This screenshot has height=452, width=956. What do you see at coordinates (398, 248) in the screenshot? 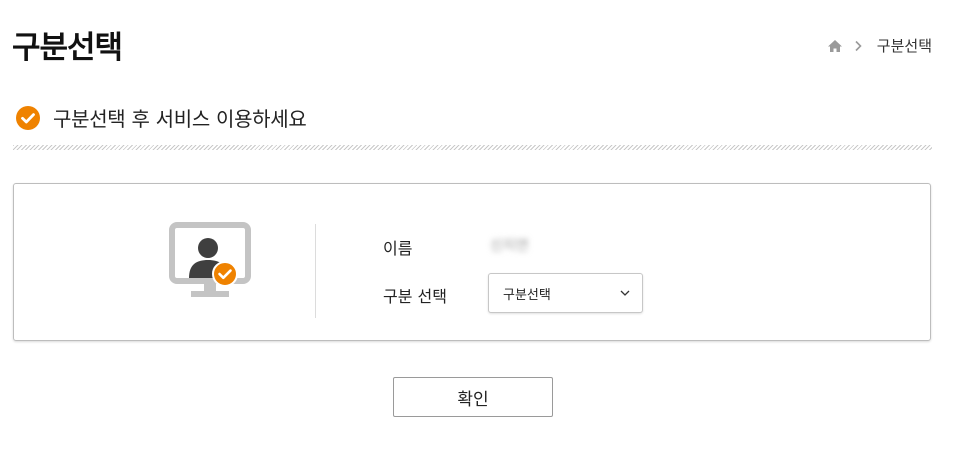
I see `name-label: 이름` at bounding box center [398, 248].